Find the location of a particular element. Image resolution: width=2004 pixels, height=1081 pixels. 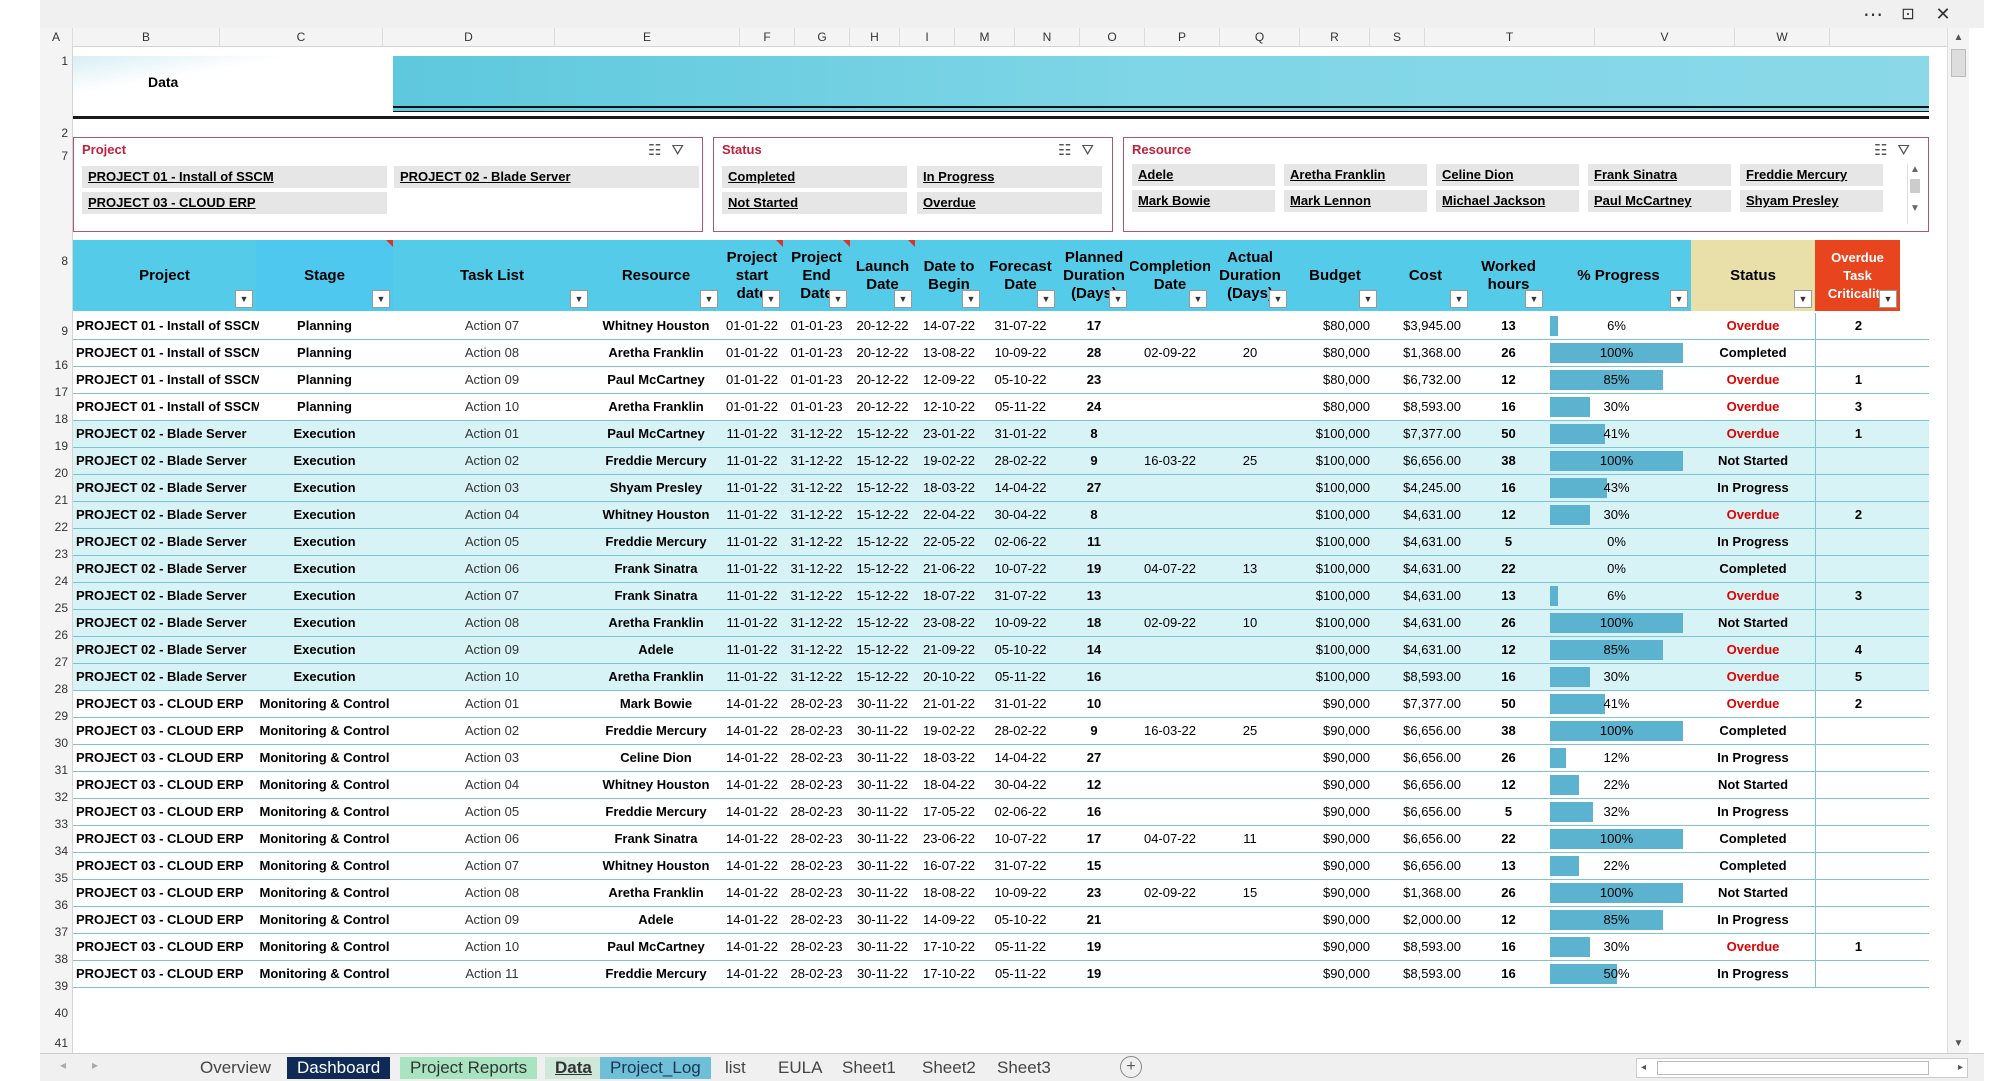

scroll-down-icon: ▼ is located at coordinates (1958, 1043).